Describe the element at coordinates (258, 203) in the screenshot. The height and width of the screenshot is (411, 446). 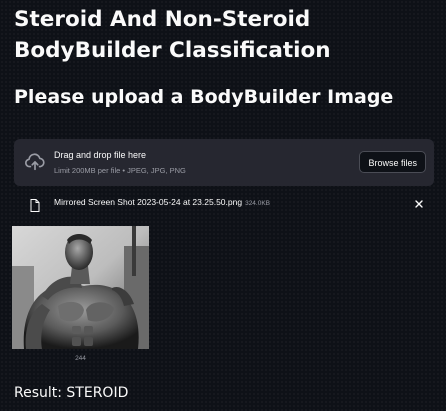
I see `file-size-text: 324.0KB` at that location.